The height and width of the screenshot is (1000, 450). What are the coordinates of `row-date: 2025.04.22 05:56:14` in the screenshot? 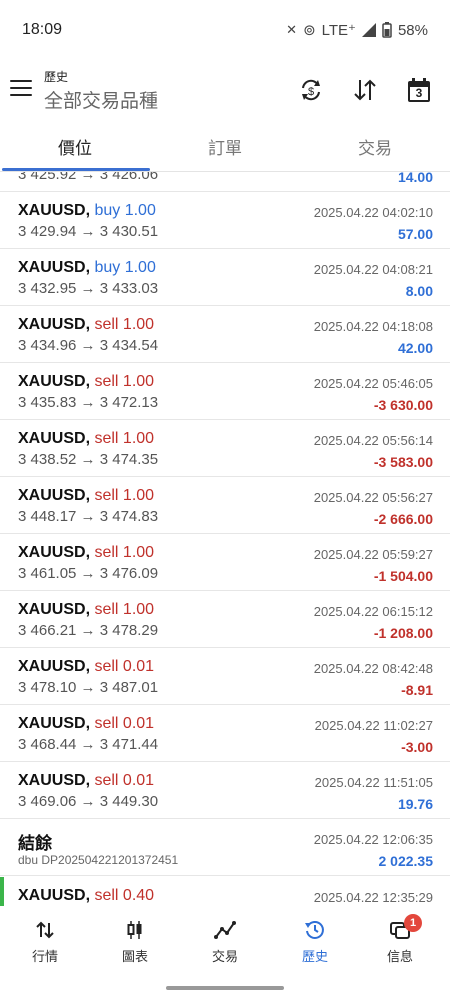 It's located at (373, 440).